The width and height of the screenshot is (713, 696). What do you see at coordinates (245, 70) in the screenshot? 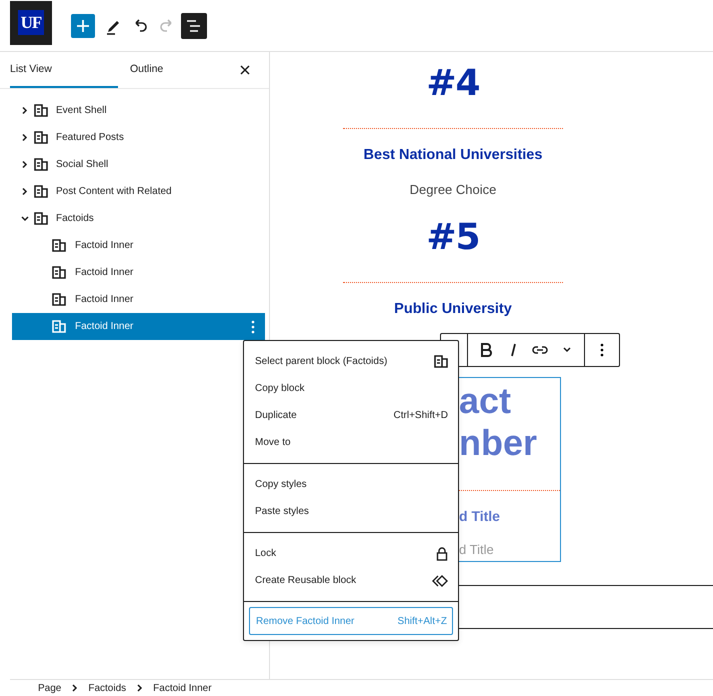
I see `close-icon` at bounding box center [245, 70].